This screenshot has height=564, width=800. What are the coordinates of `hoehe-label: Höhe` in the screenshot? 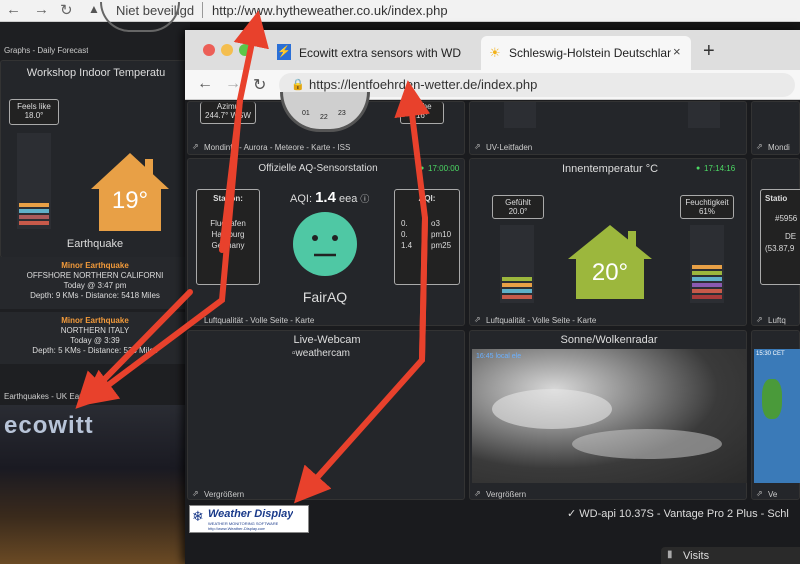 It's located at (422, 106).